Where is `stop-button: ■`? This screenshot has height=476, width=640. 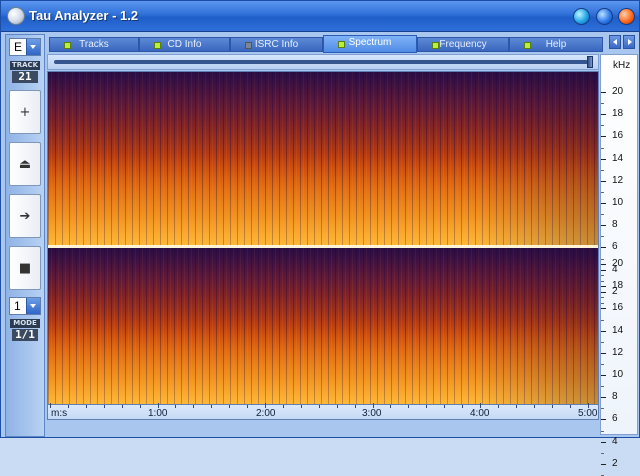
stop-button: ■ is located at coordinates (25, 268).